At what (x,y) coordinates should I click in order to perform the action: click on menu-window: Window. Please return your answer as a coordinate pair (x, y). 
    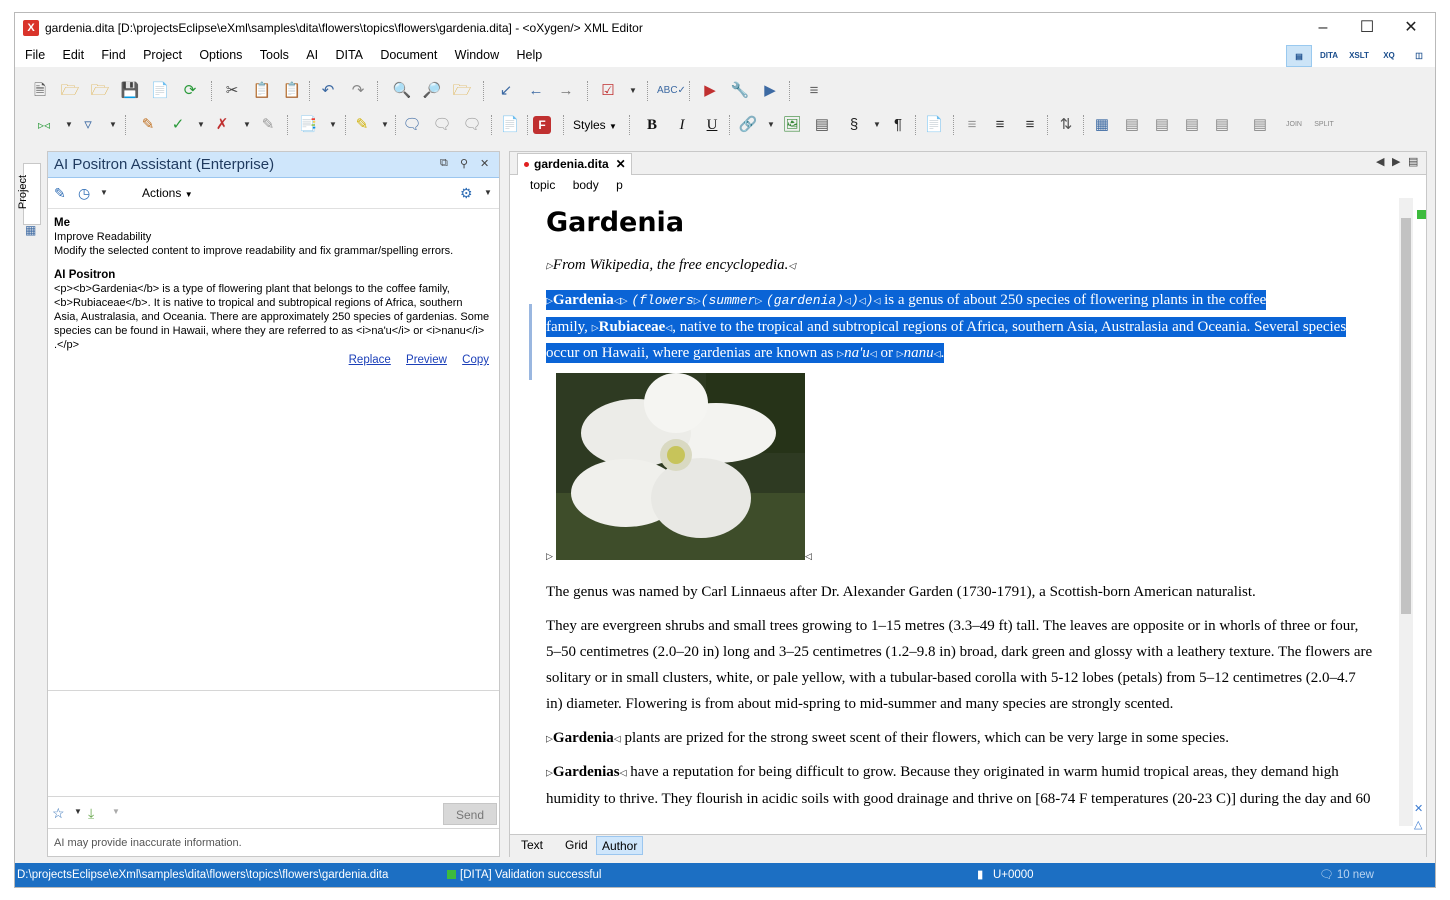
    Looking at the image, I should click on (477, 55).